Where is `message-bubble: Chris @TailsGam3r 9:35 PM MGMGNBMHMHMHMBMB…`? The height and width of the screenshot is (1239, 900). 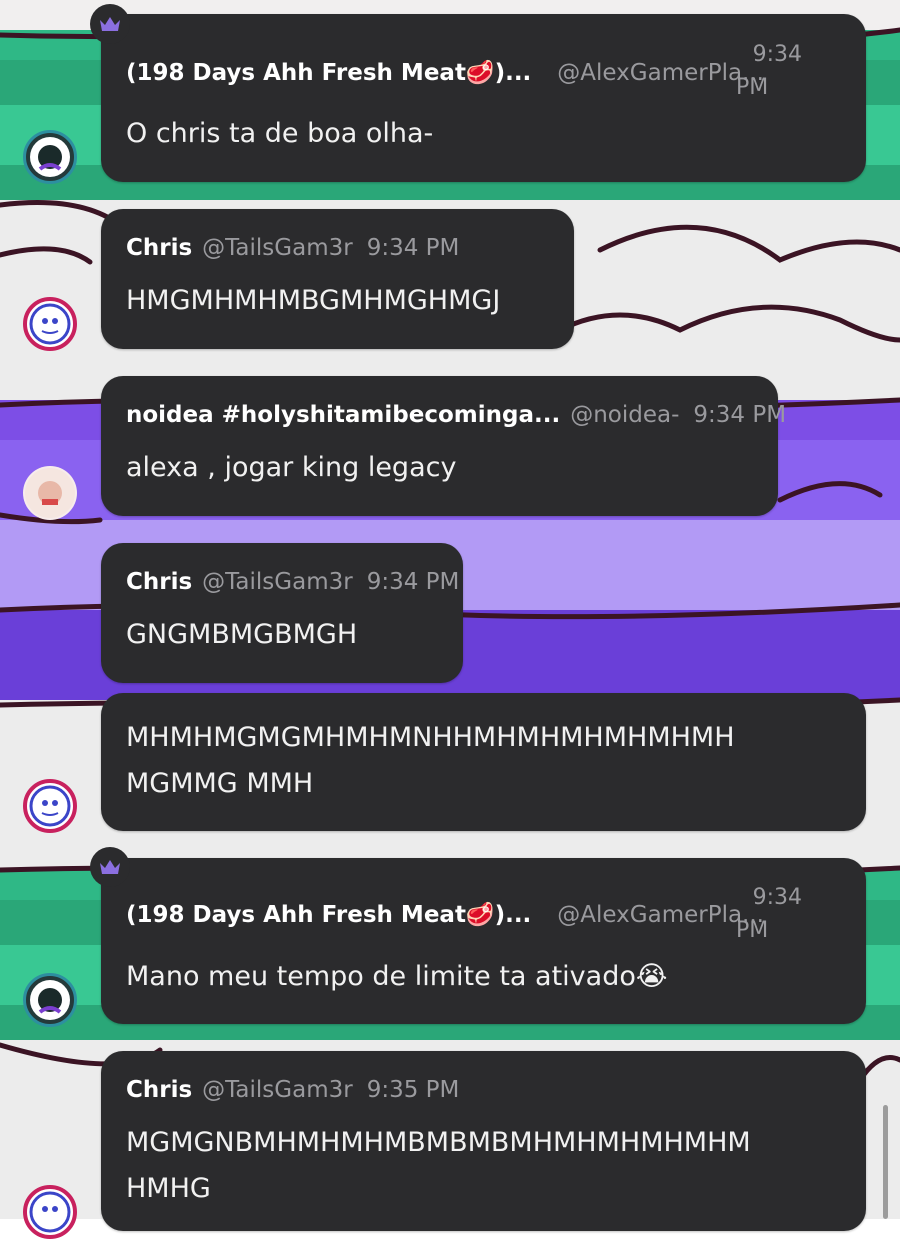 message-bubble: Chris @TailsGam3r 9:35 PM MGMGNBMHMHMHMBMB… is located at coordinates (483, 1141).